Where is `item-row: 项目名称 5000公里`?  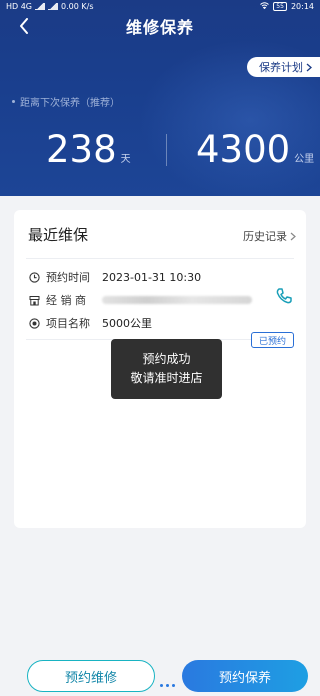
item-row: 项目名称 5000公里 is located at coordinates (90, 323).